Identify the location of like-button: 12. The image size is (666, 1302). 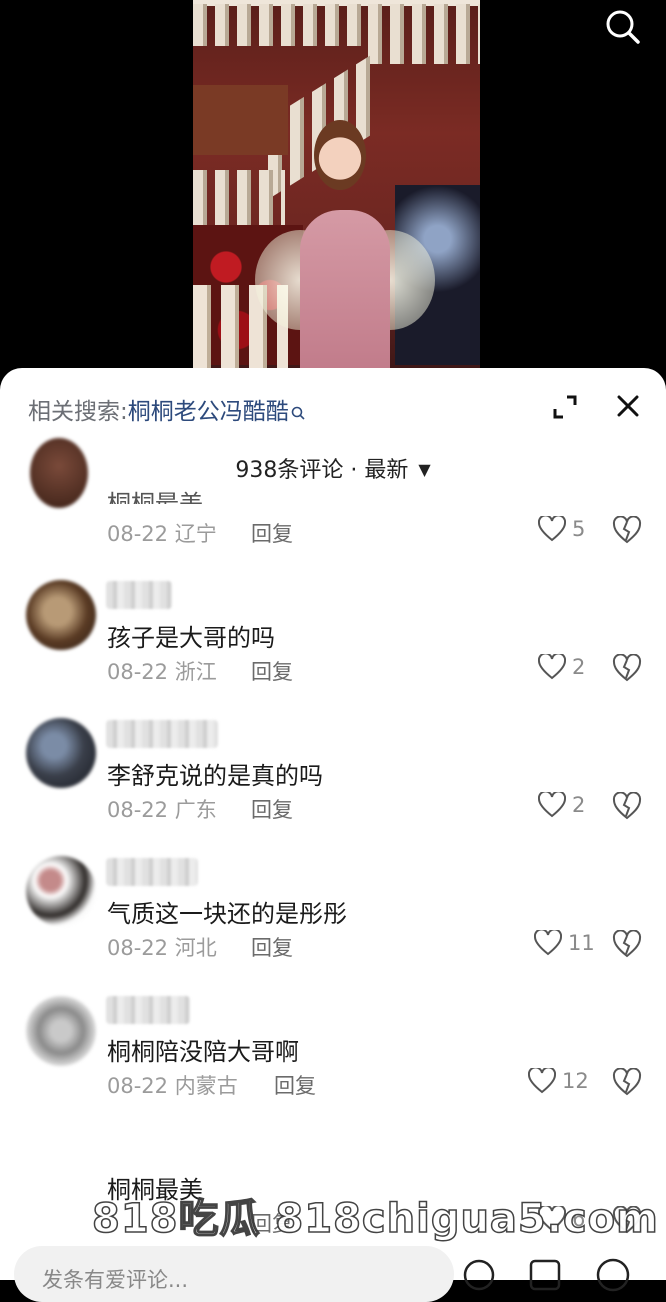
(558, 1081).